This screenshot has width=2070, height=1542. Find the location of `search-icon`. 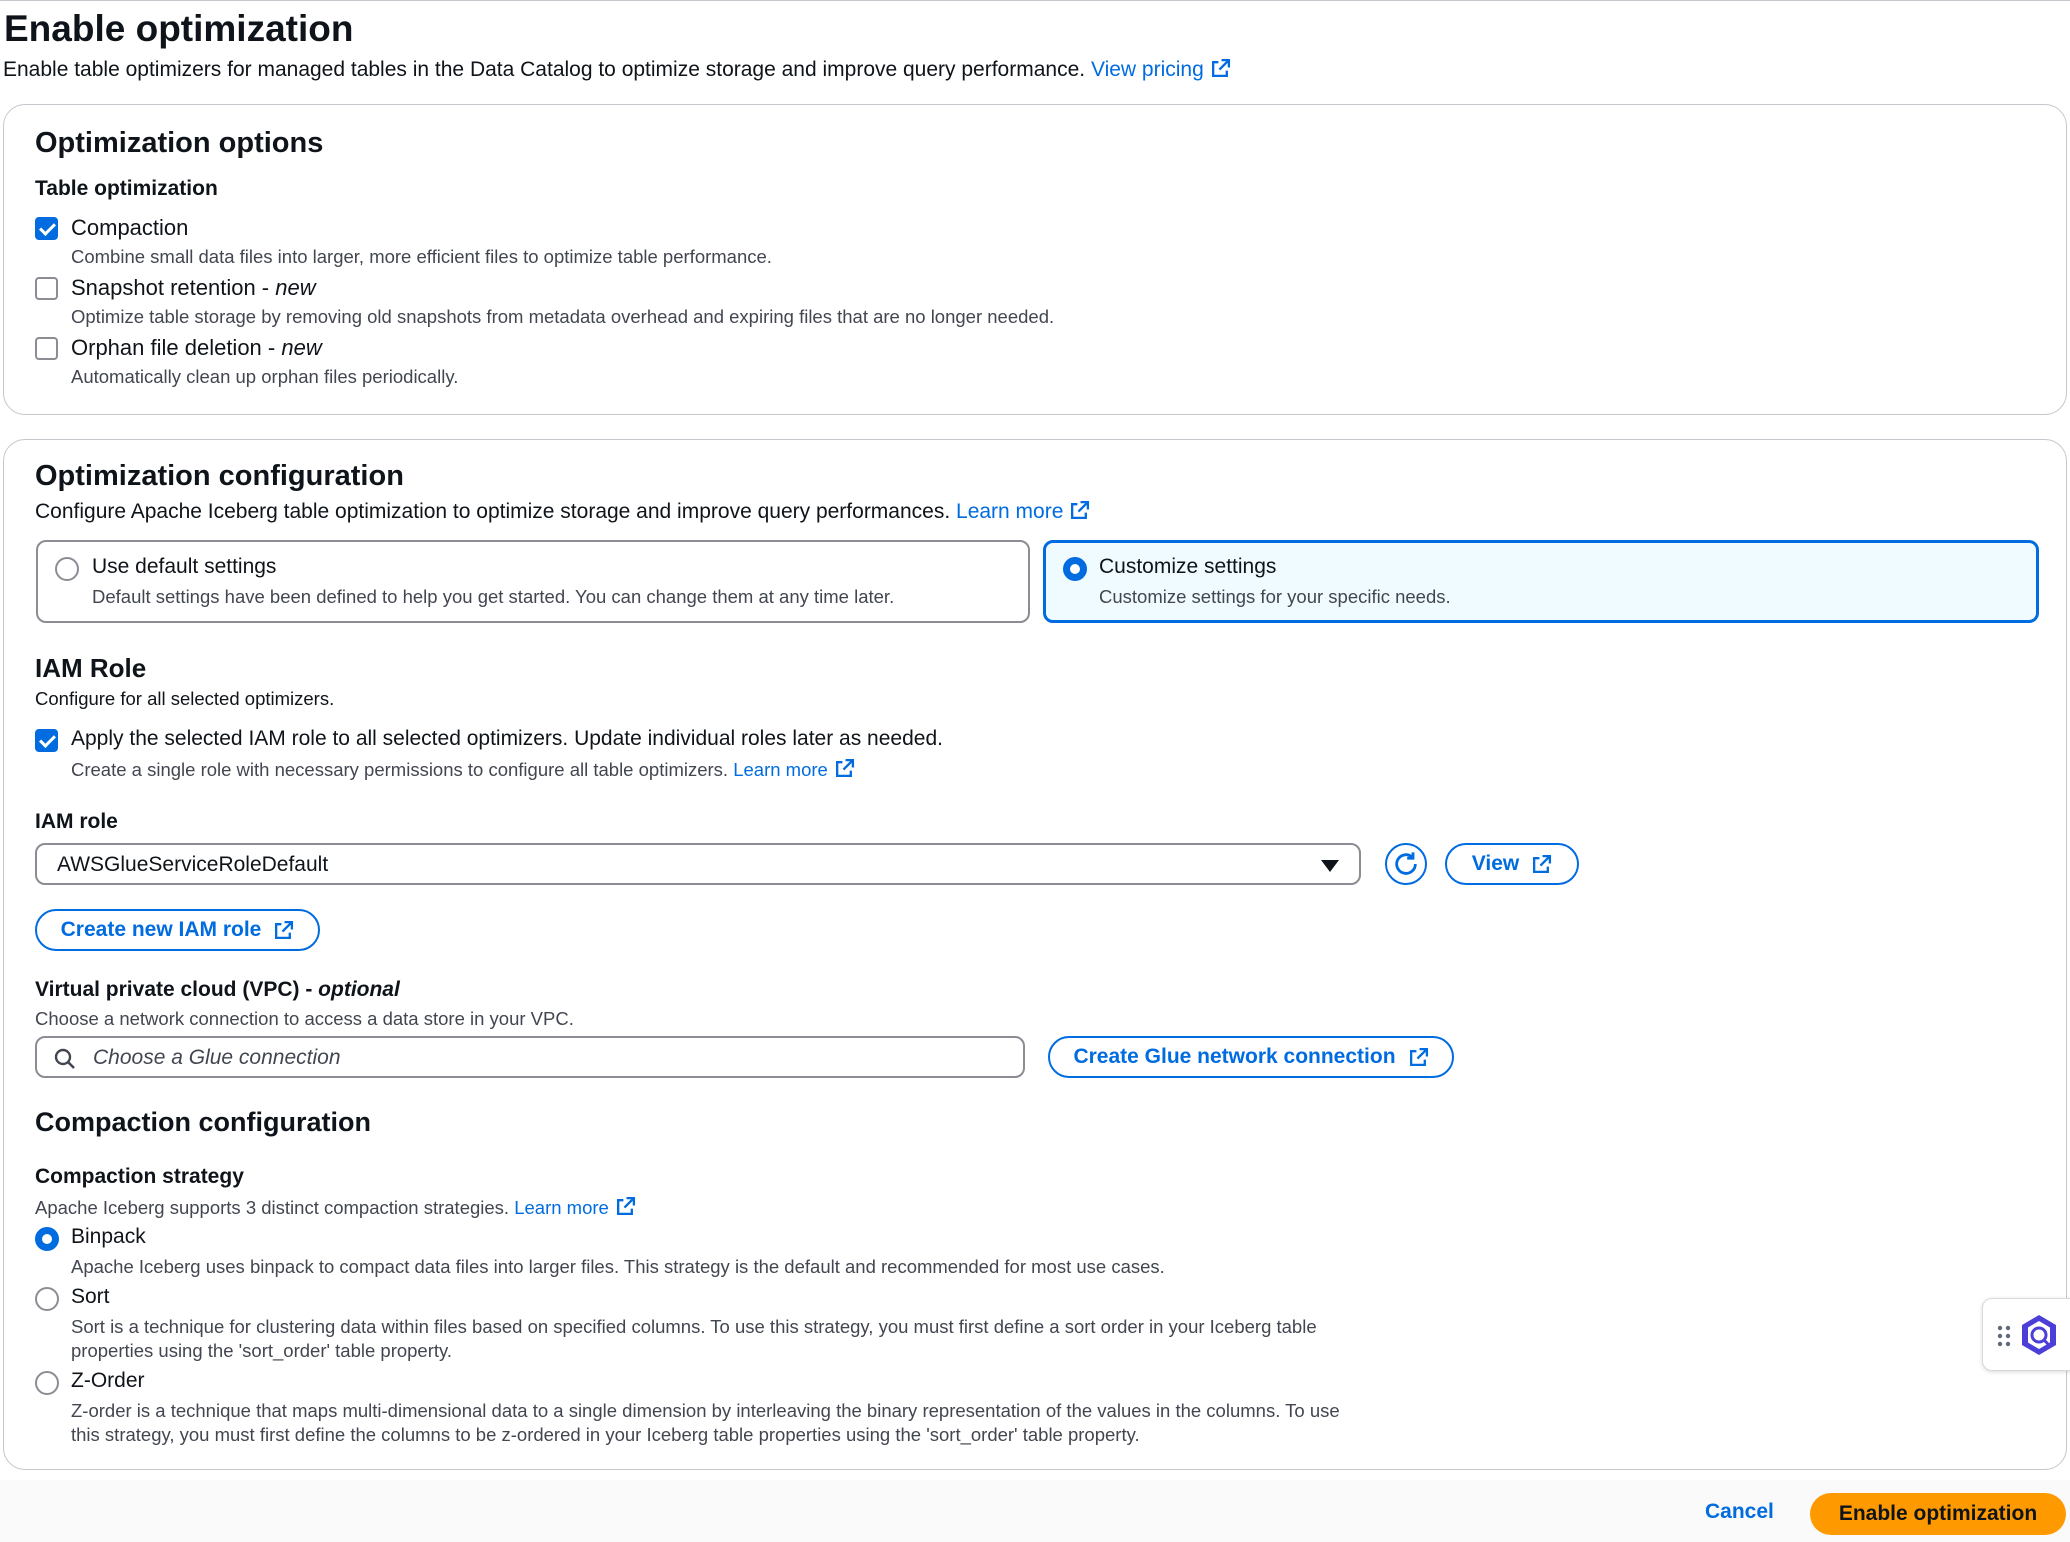

search-icon is located at coordinates (64, 1058).